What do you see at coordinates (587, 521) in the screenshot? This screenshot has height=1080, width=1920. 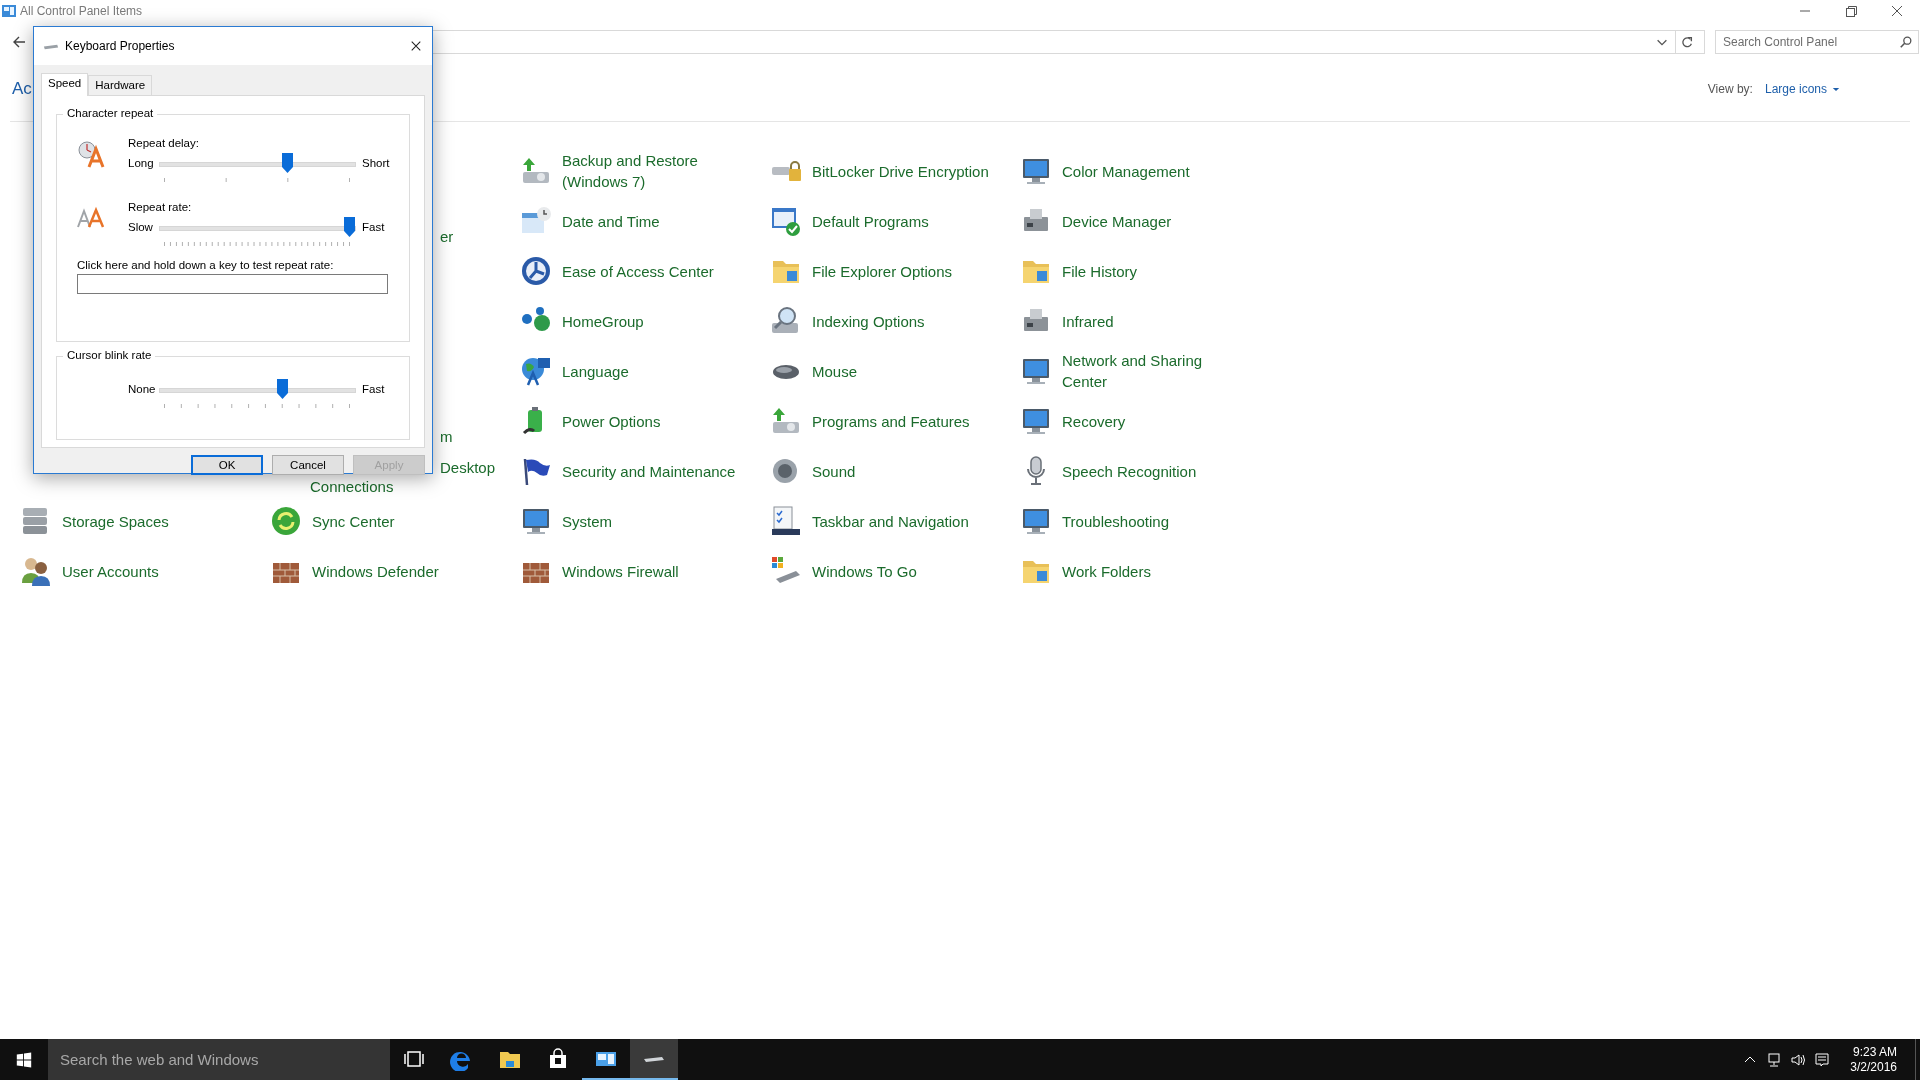 I see `control-panel-link: System` at bounding box center [587, 521].